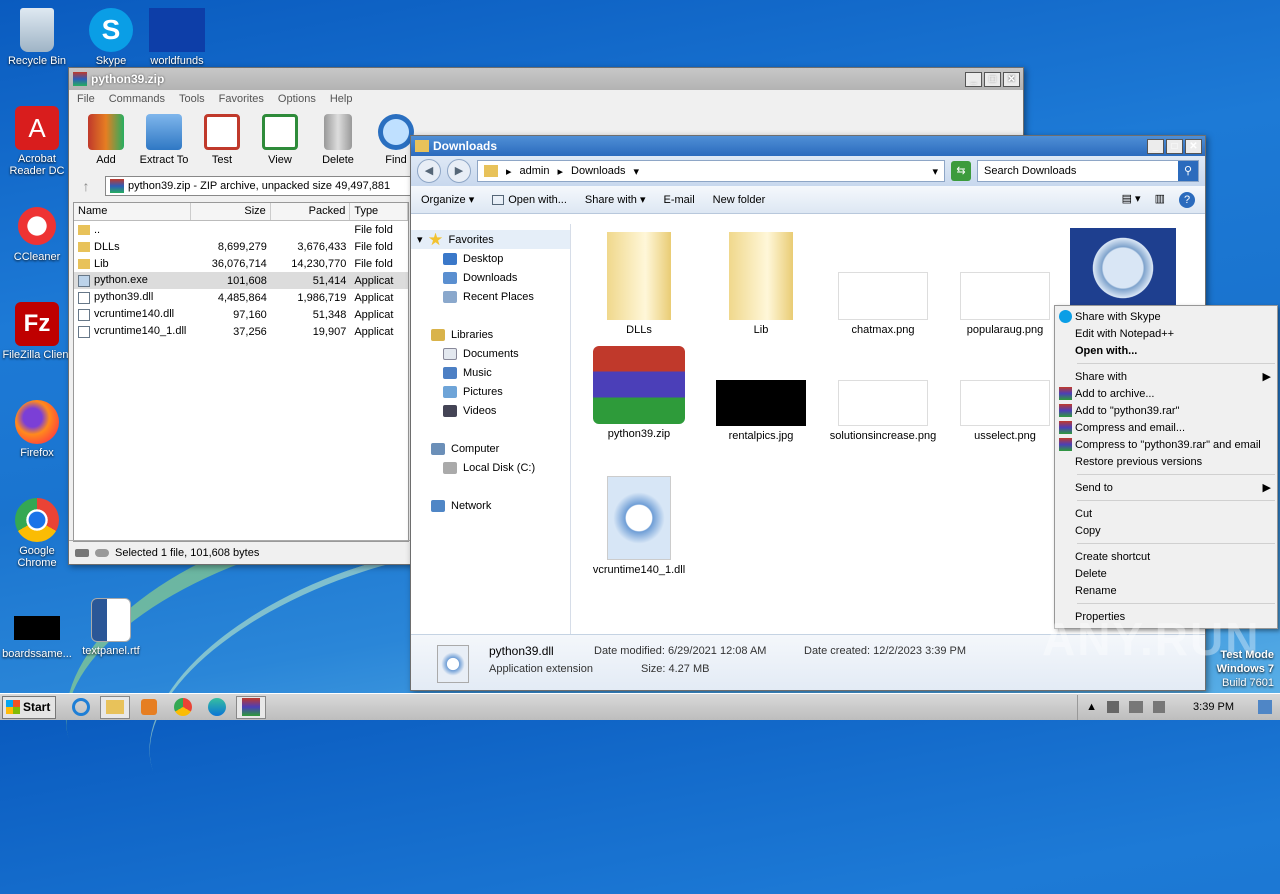 This screenshot has height=894, width=1280. Describe the element at coordinates (241, 246) in the screenshot. I see `table-row: DLLs 8,699,279 3,676,433 File fold` at that location.